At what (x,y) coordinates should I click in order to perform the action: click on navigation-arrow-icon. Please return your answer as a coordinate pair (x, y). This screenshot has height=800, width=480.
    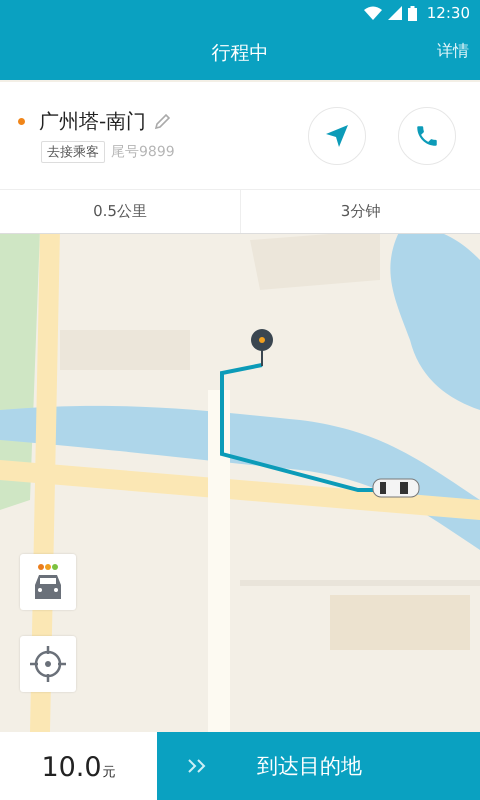
    Looking at the image, I should click on (337, 136).